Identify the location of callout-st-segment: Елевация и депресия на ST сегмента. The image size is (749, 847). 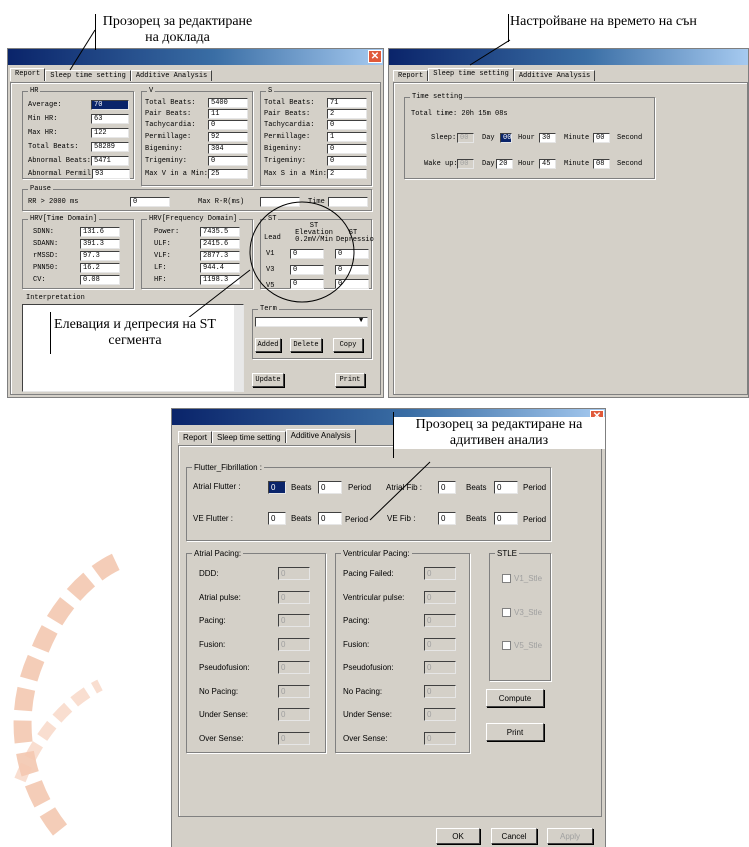
(135, 333).